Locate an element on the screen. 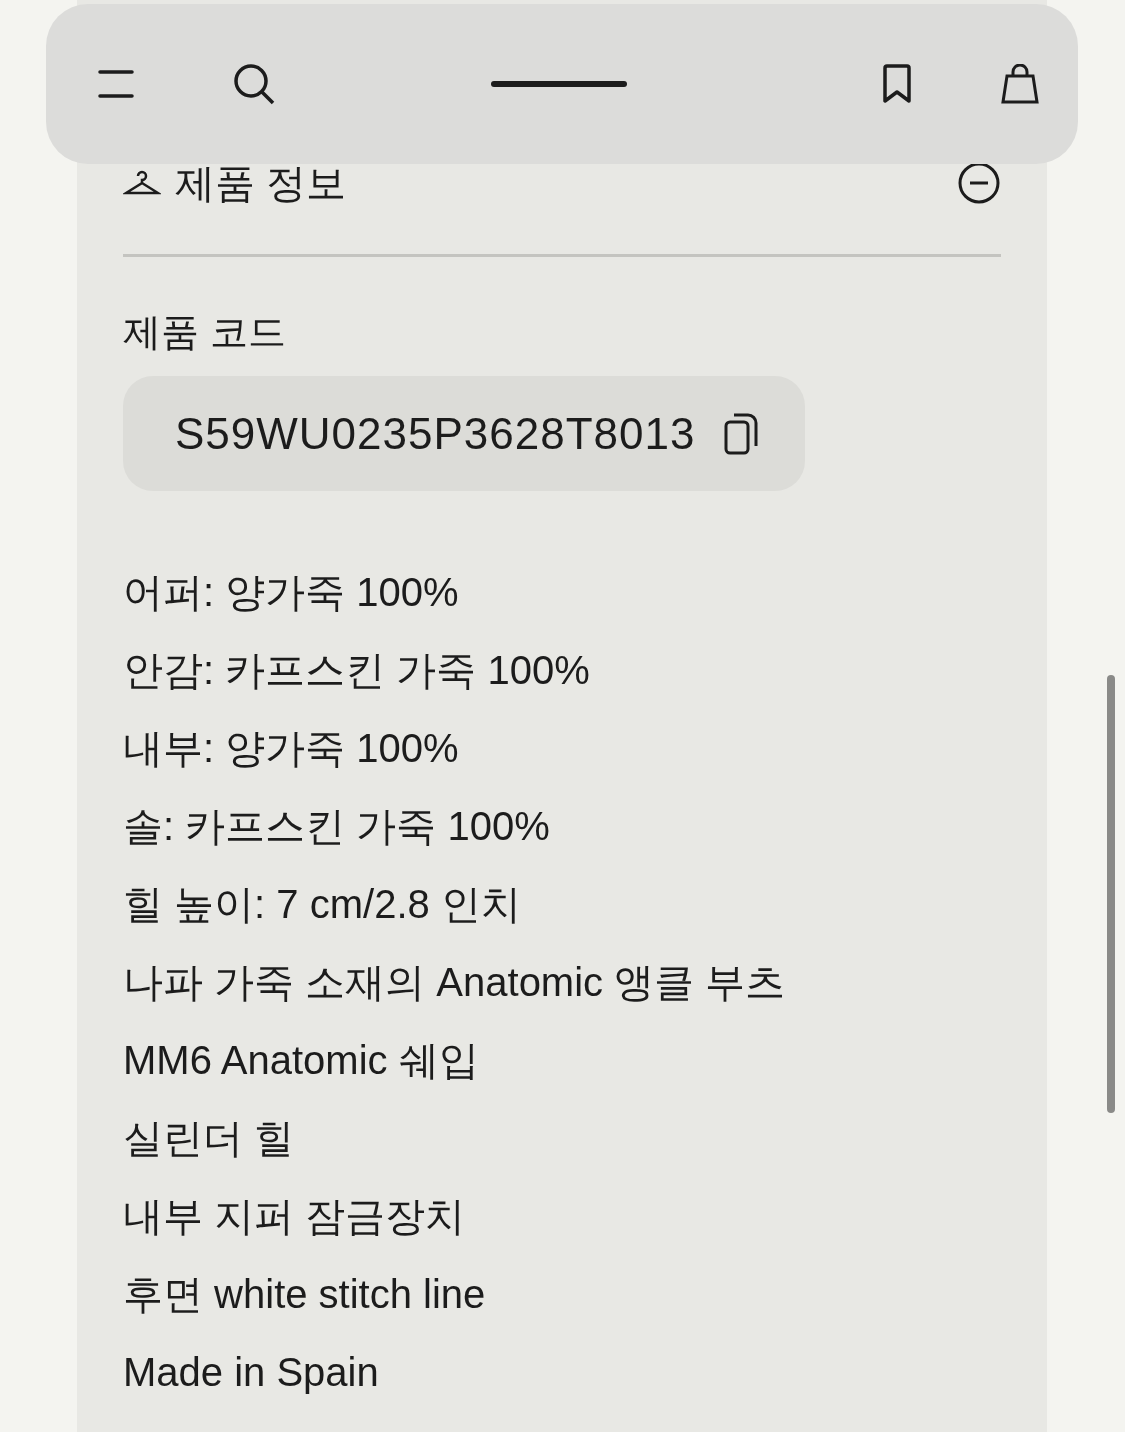 This screenshot has width=1125, height=1432. scrollbar is located at coordinates (1111, 894).